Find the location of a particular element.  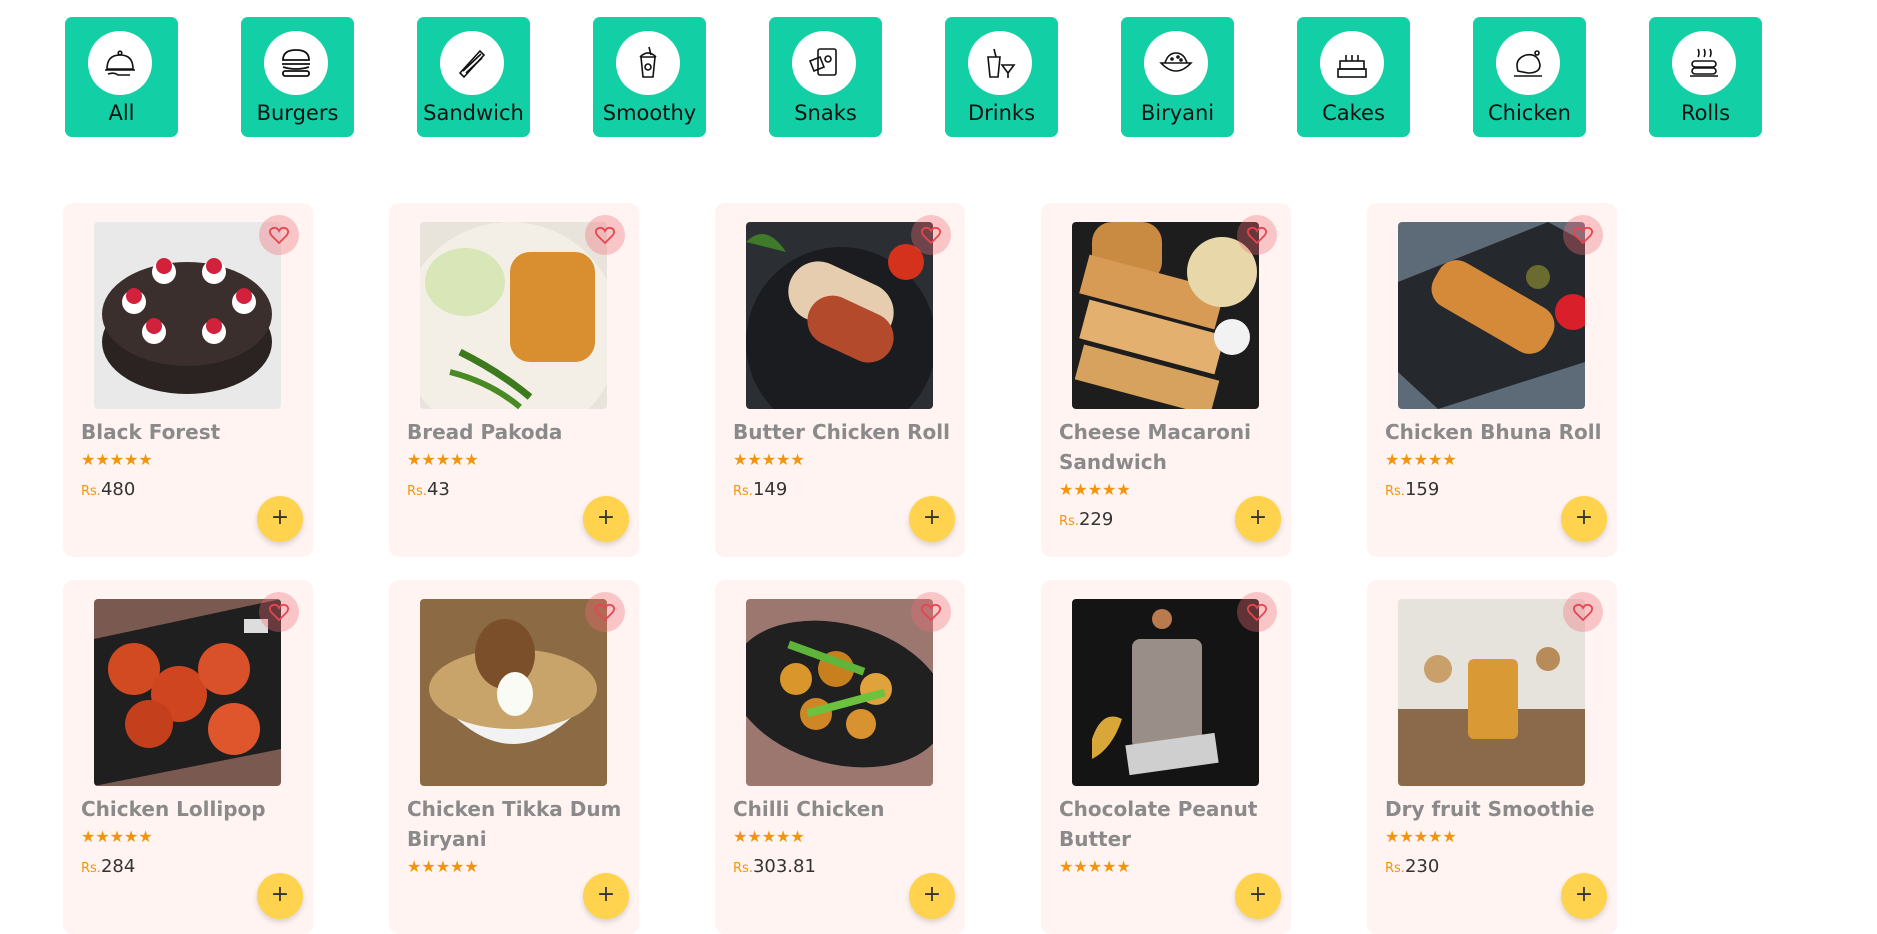

burger-icon is located at coordinates (296, 63).